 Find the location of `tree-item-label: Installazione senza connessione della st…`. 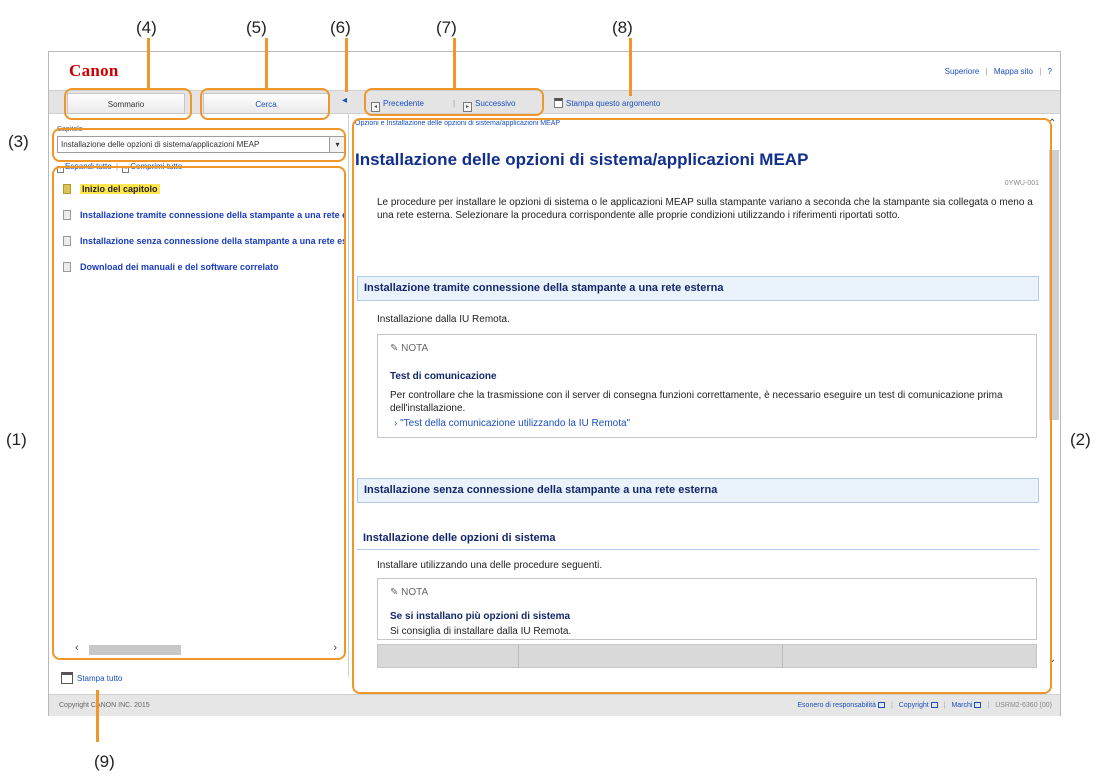

tree-item-label: Installazione senza connessione della st… is located at coordinates (212, 241).